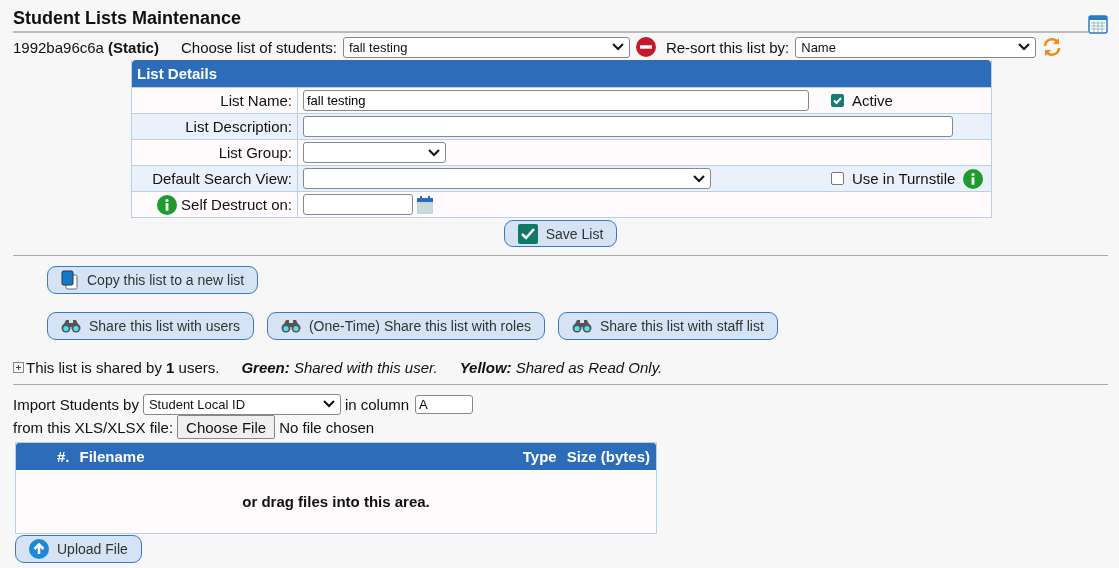 The image size is (1119, 568). I want to click on checkbox-label: Active, so click(872, 100).